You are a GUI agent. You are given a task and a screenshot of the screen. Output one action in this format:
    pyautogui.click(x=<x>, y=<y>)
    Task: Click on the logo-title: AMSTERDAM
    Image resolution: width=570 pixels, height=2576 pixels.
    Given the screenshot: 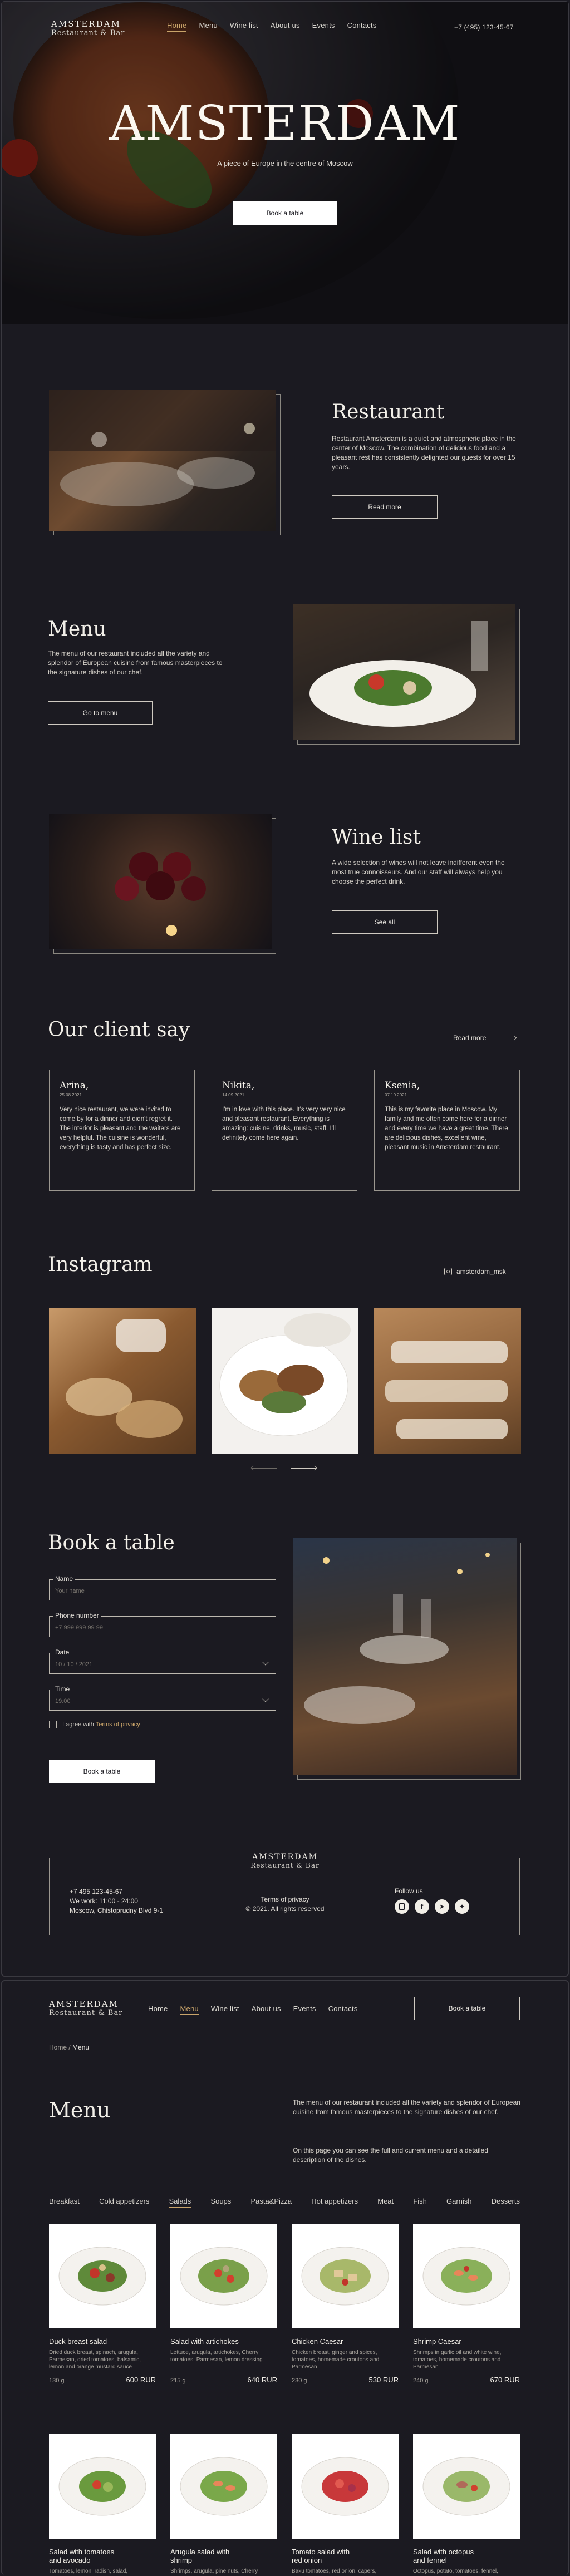 What is the action you would take?
    pyautogui.click(x=84, y=2004)
    